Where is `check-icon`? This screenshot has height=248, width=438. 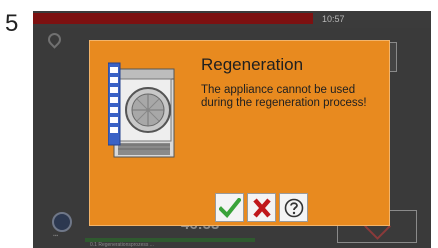
check-icon is located at coordinates (229, 207).